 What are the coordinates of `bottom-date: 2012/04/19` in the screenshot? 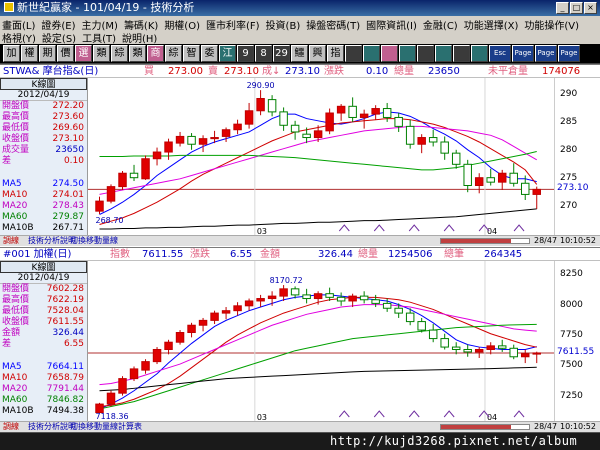 It's located at (43, 278).